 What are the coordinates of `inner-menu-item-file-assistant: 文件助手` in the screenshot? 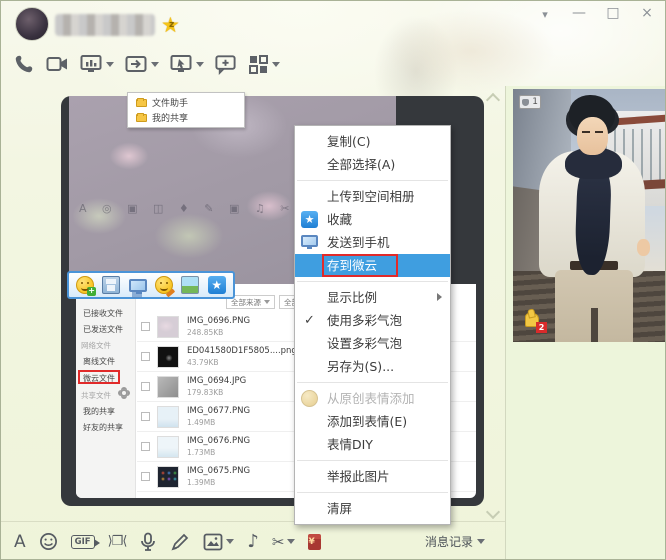 It's located at (186, 102).